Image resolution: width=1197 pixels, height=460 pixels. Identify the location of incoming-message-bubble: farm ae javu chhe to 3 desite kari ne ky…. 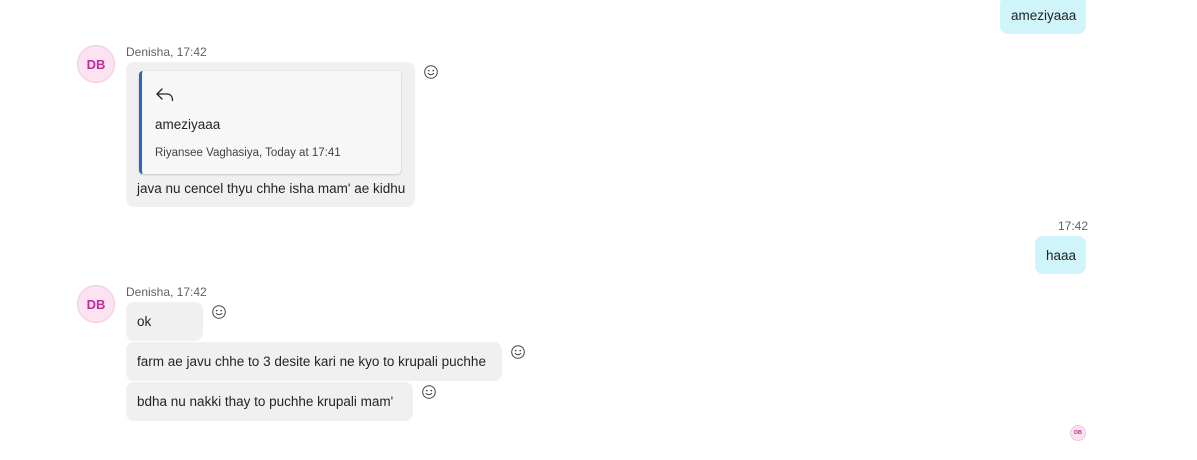
(314, 361).